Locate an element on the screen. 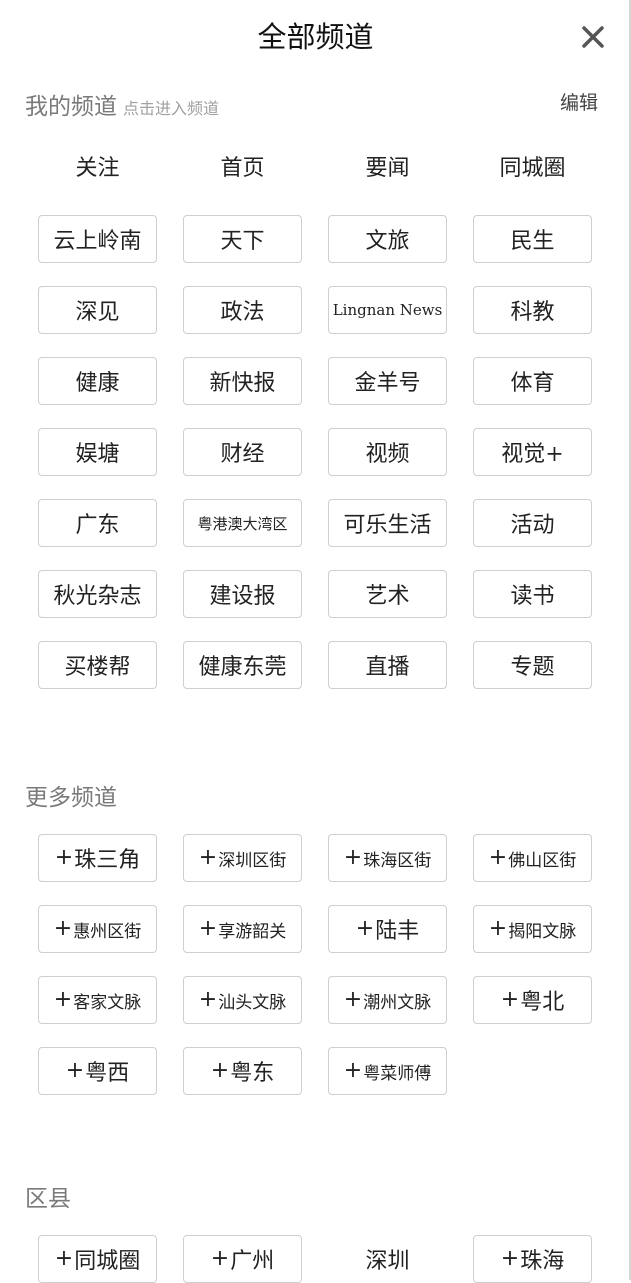  channel-label: 粤菜师傅 is located at coordinates (397, 1073).